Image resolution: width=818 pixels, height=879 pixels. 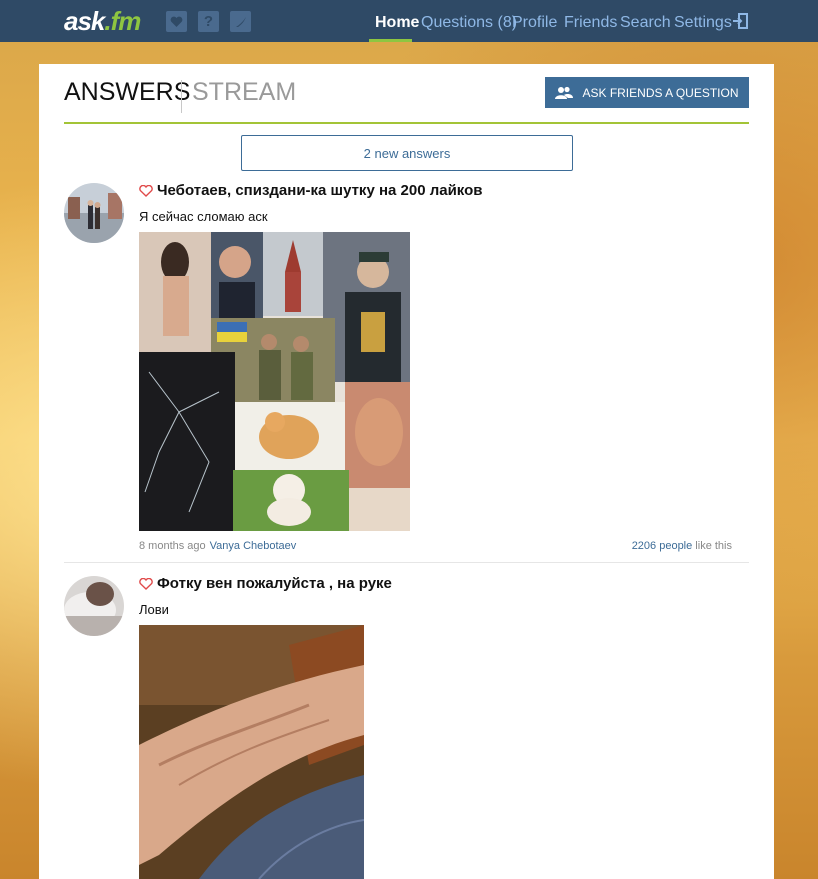 I want to click on ask-friends-button: ASK FRIENDS A QUESTION, so click(x=647, y=92).